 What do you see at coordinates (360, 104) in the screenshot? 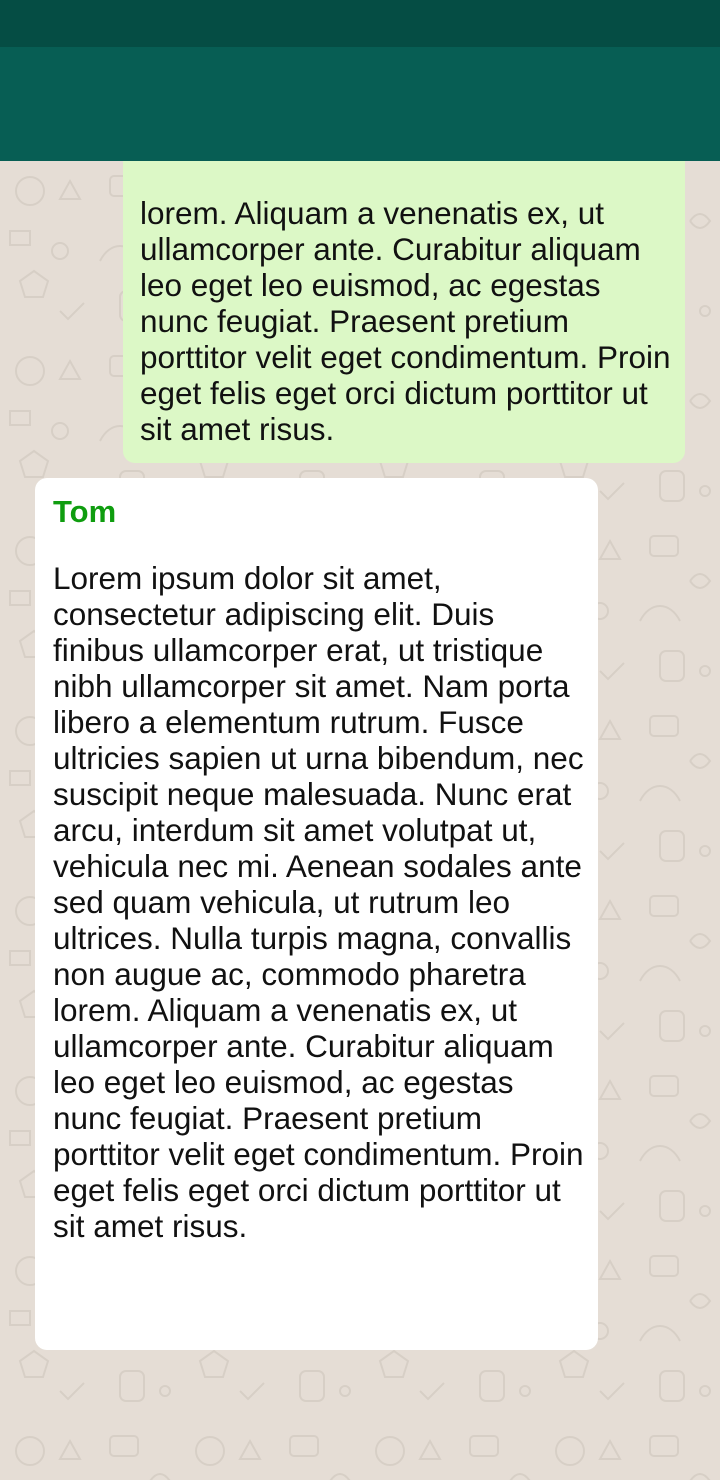
I see `app-bar` at bounding box center [360, 104].